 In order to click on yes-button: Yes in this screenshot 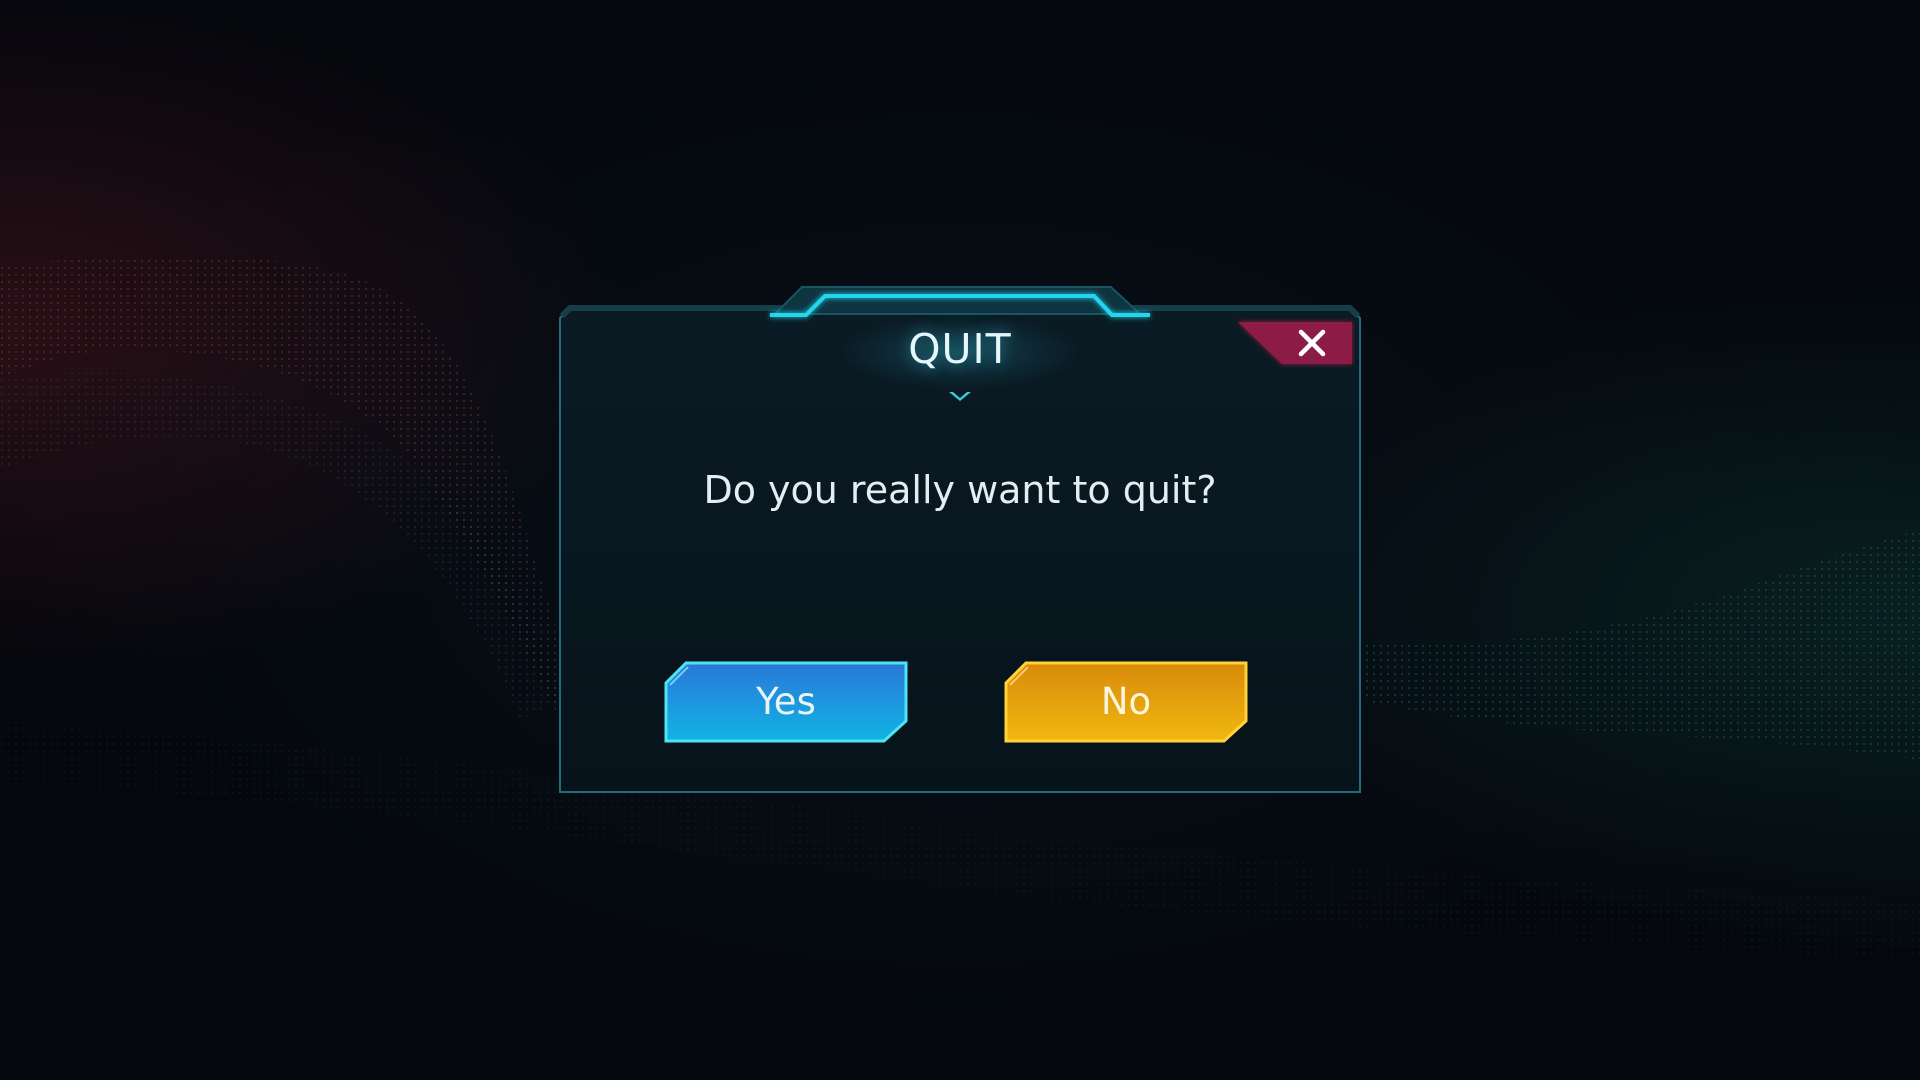, I will do `click(786, 702)`.